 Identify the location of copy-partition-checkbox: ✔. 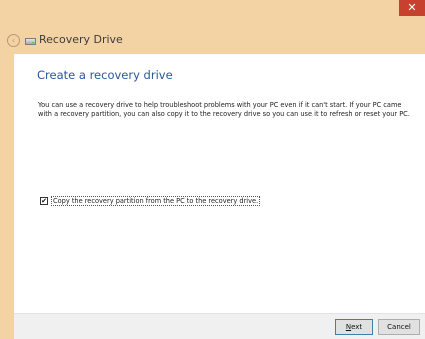
(44, 201).